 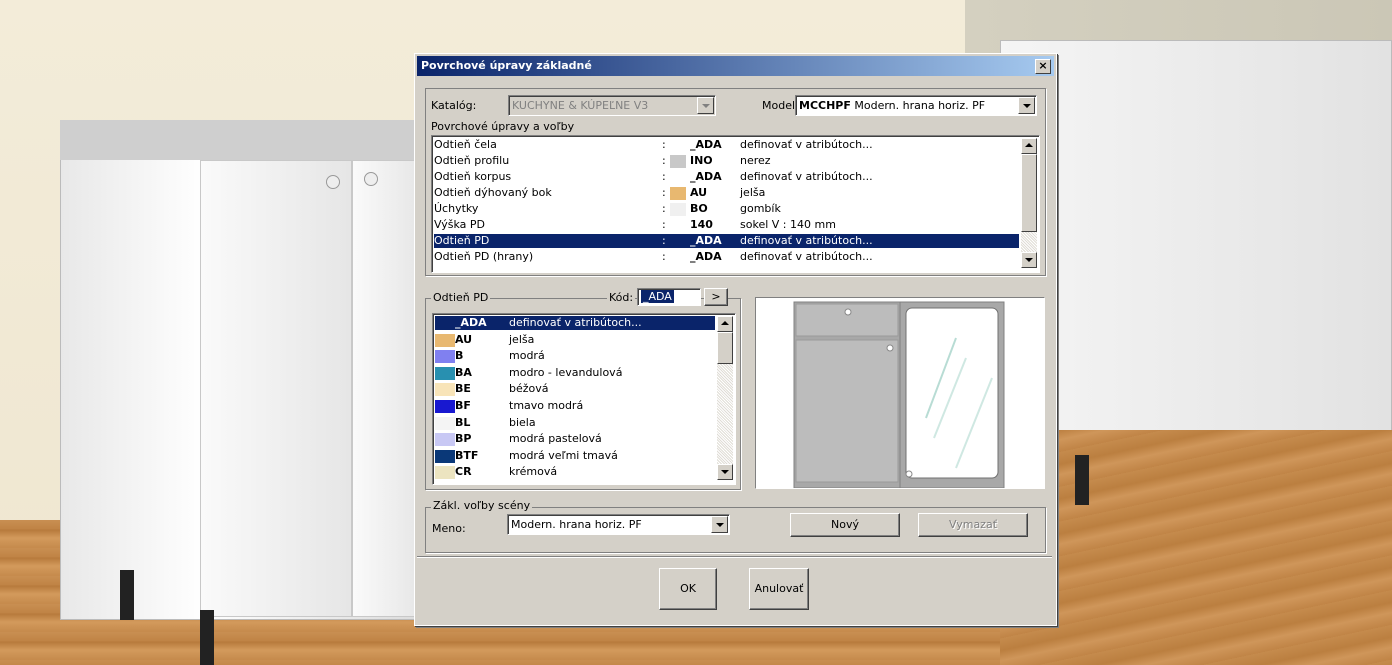 I want to click on shade-desc: modro - levandulová, so click(x=566, y=372).